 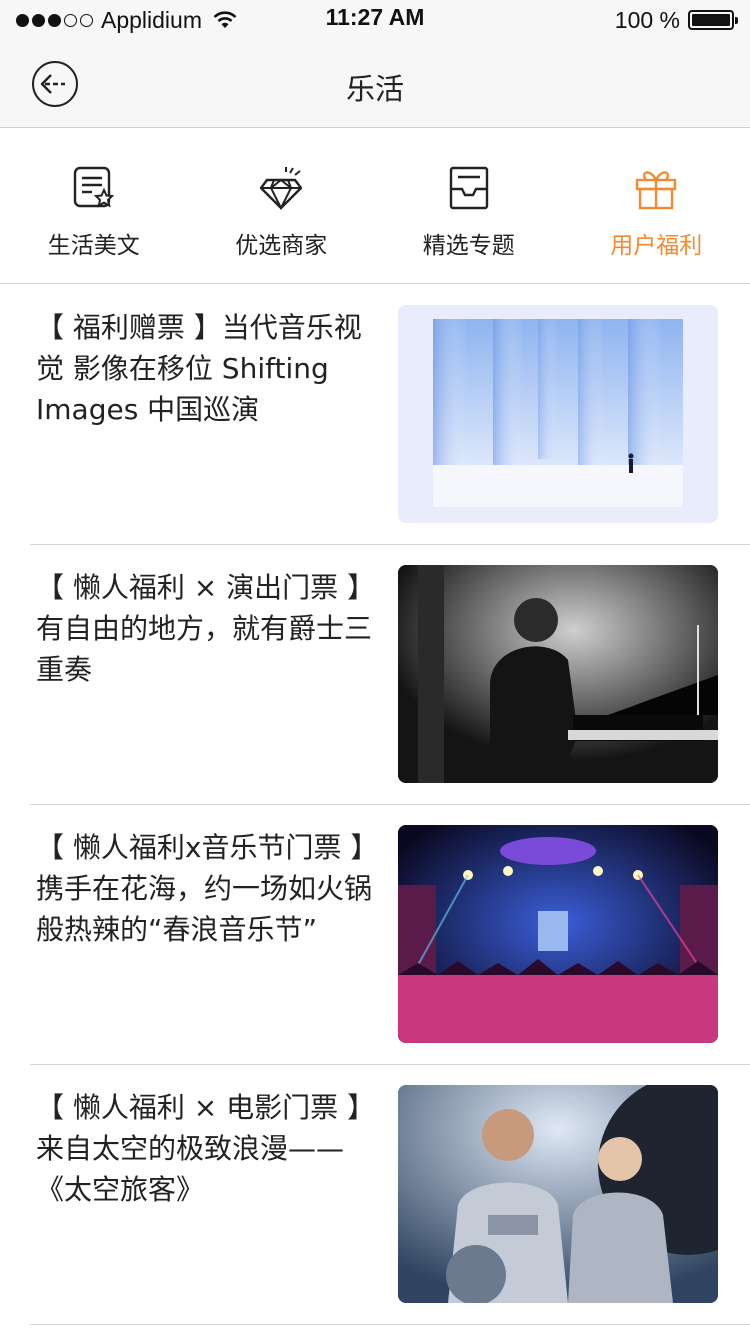 What do you see at coordinates (93, 187) in the screenshot?
I see `article-star-icon` at bounding box center [93, 187].